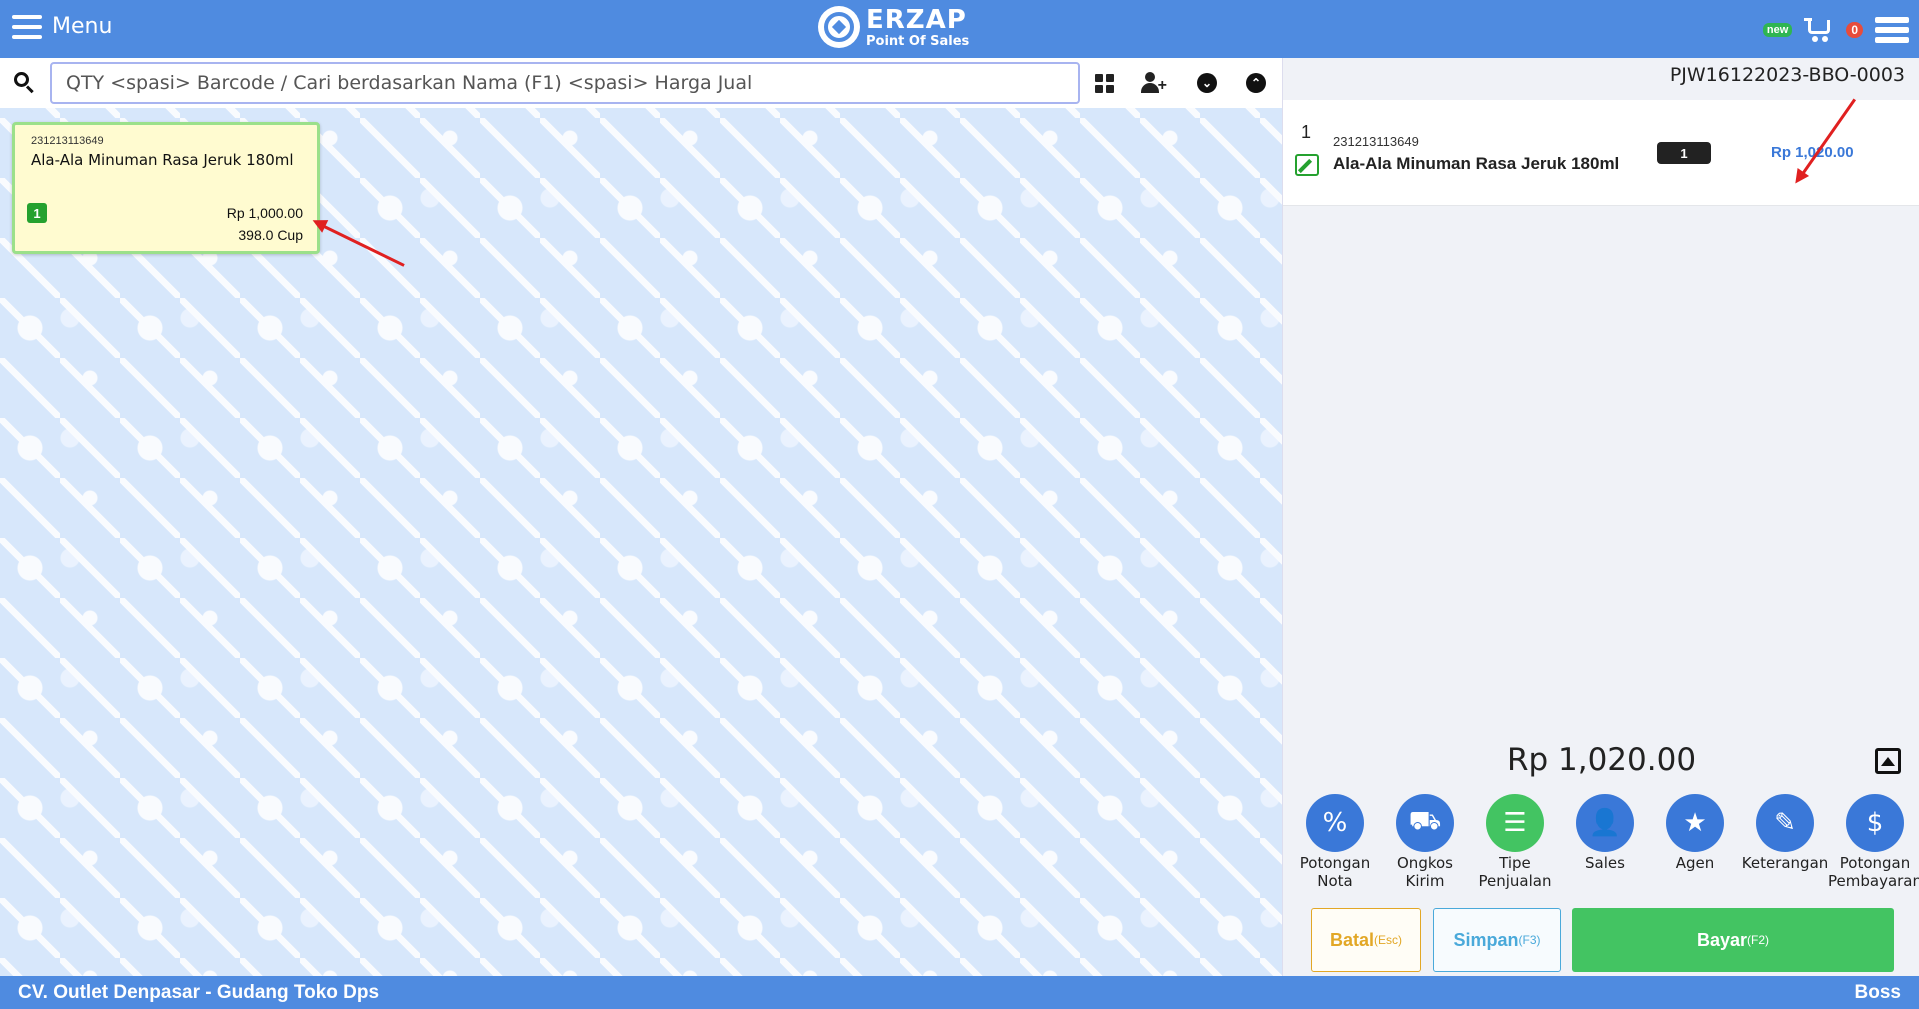 Image resolution: width=1919 pixels, height=1009 pixels. Describe the element at coordinates (1695, 823) in the screenshot. I see `agent-icon: ★` at that location.